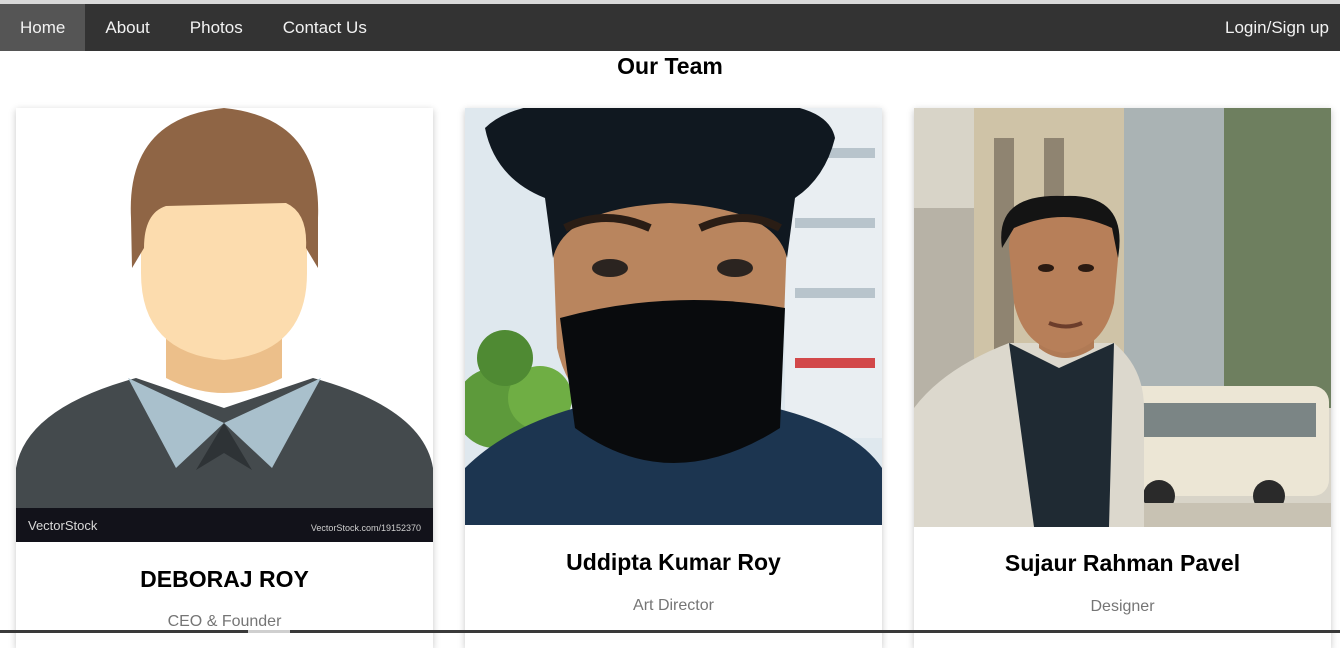 This screenshot has height=648, width=1340. I want to click on nav-spacer, so click(799, 27).